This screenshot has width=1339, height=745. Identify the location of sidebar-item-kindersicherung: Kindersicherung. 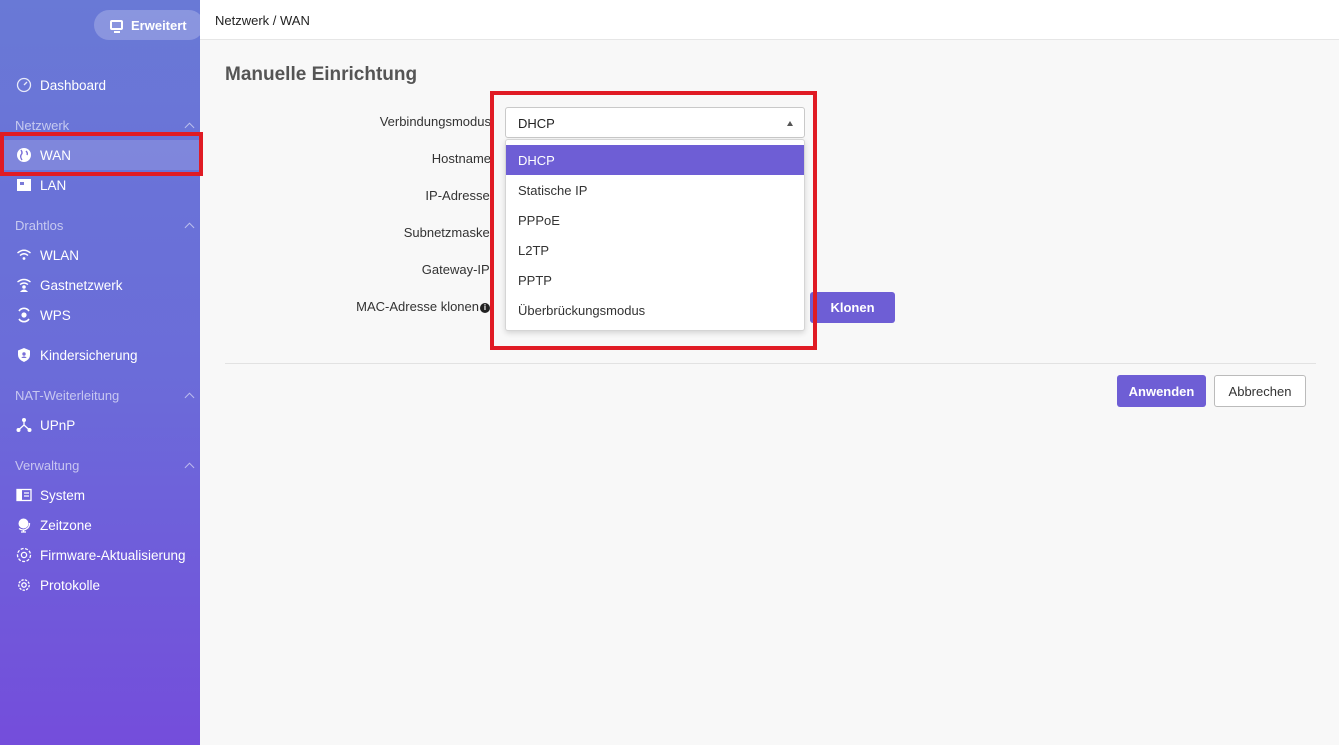
(100, 355).